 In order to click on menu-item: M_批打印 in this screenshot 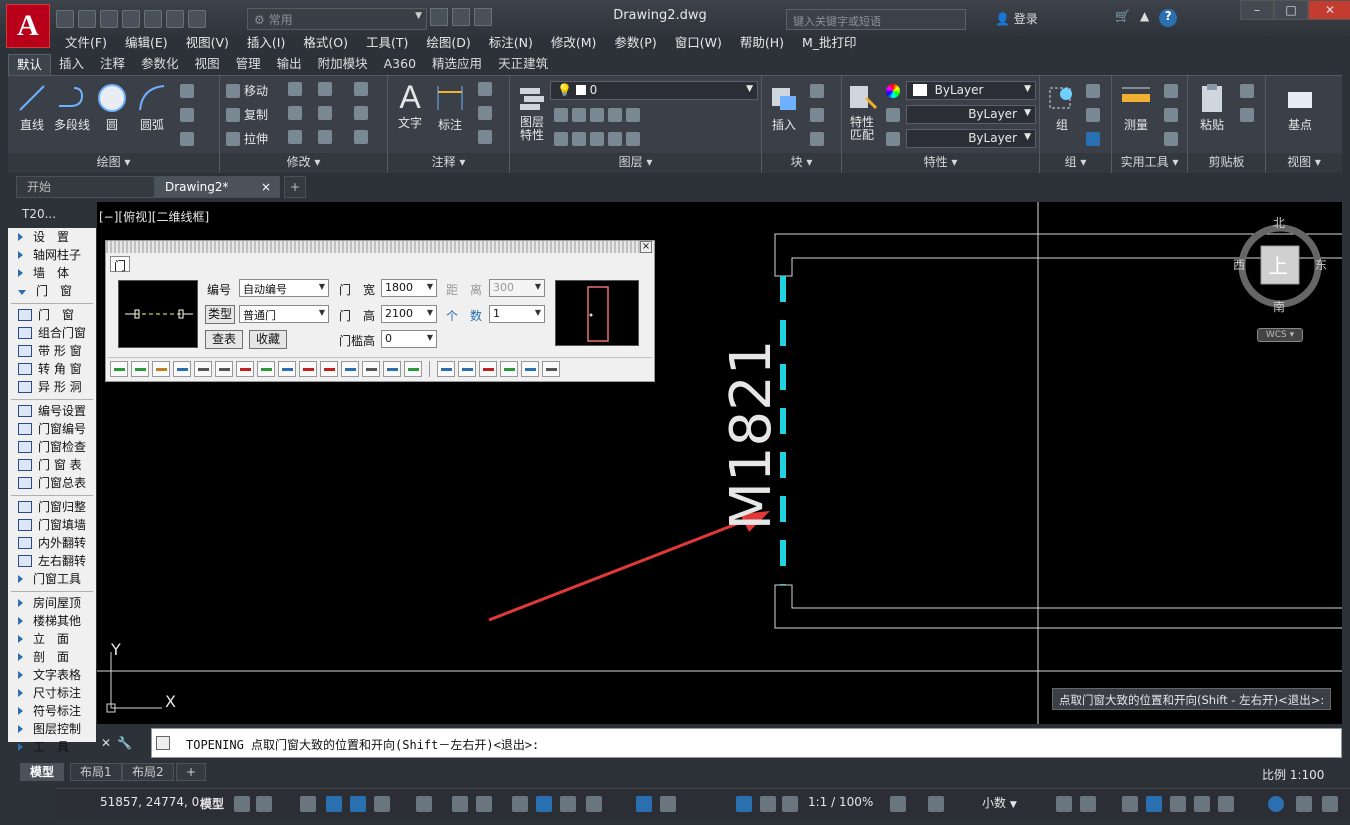, I will do `click(829, 44)`.